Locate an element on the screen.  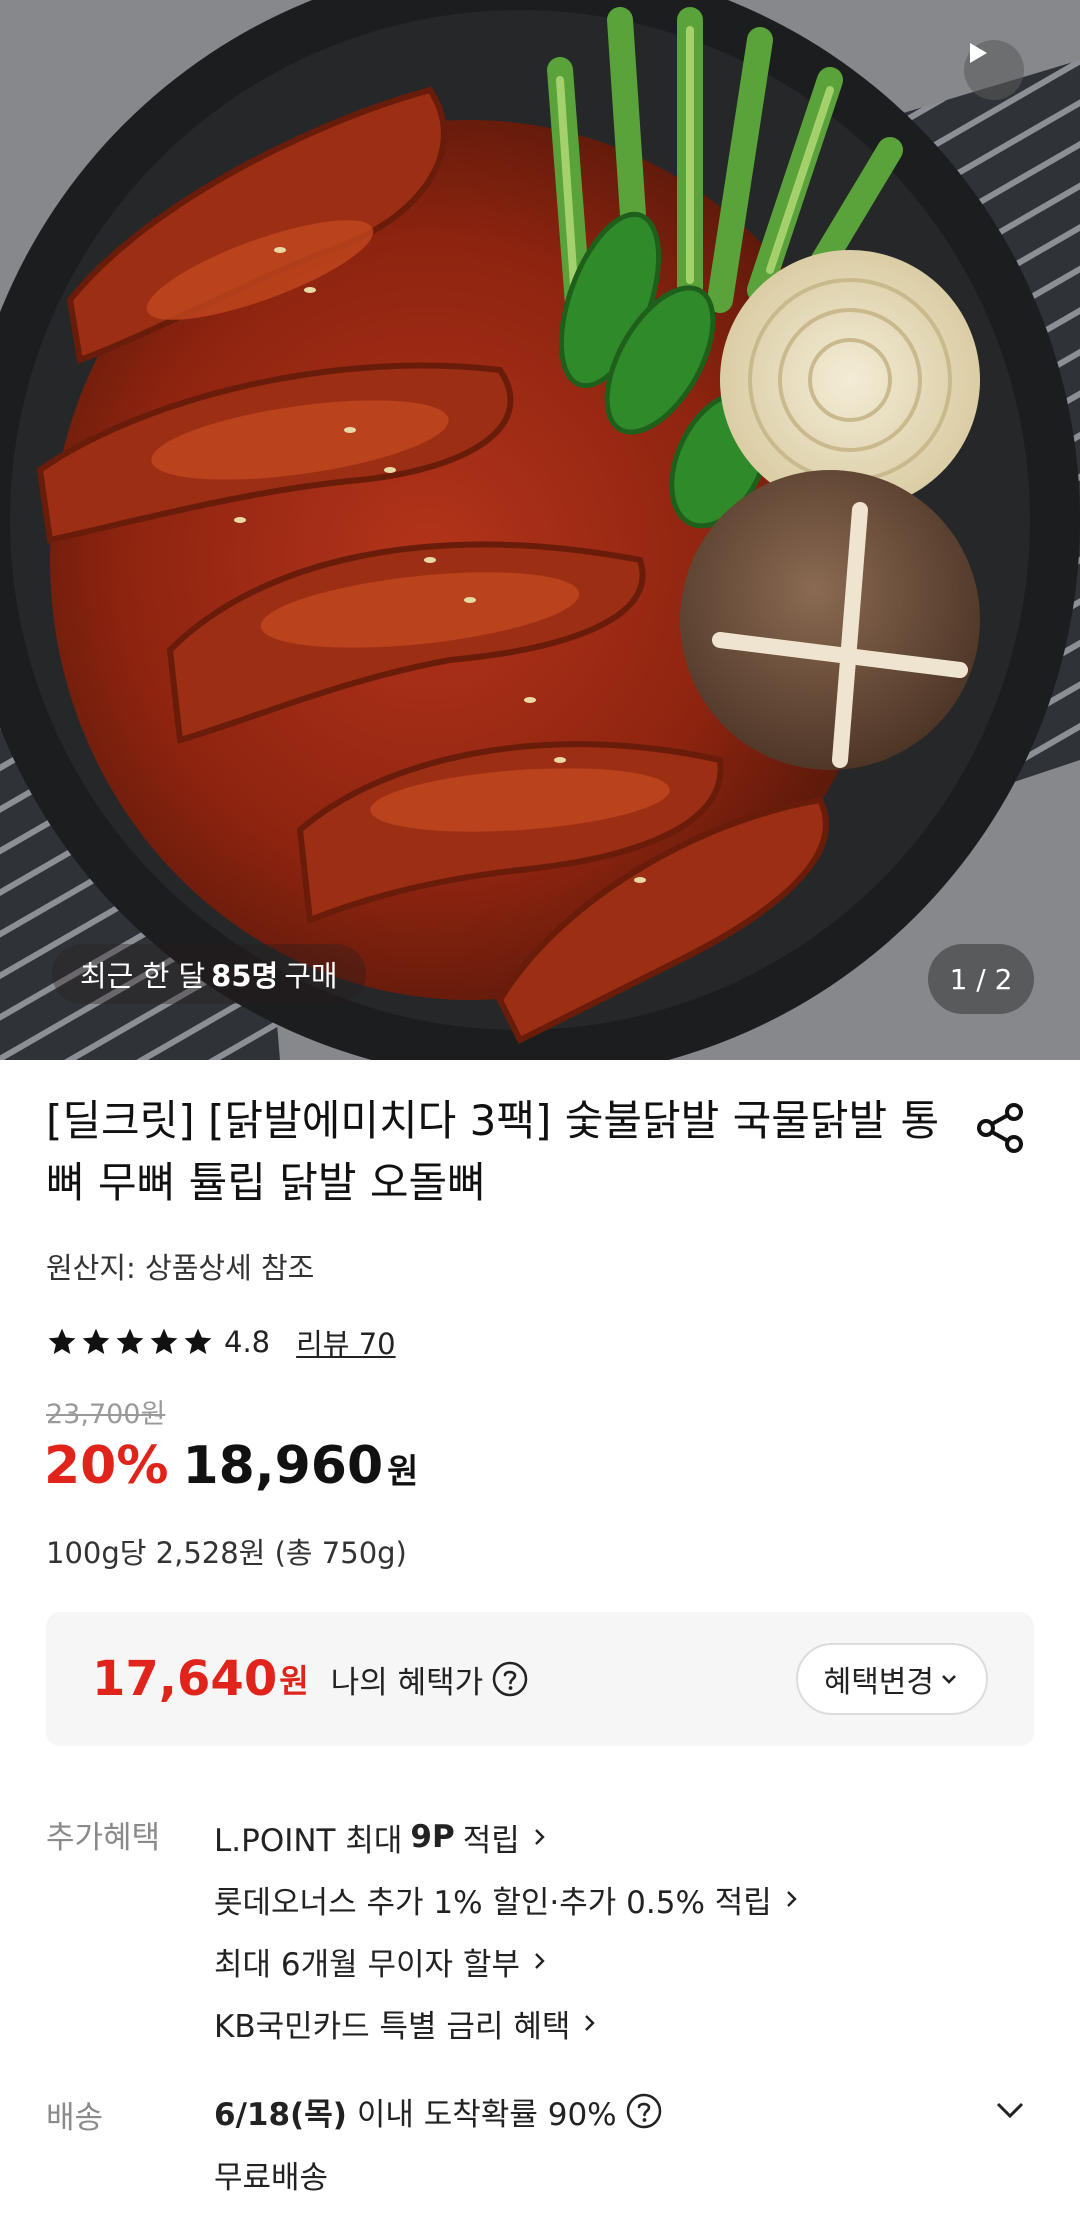
benefit-lotte-owners: 롯데오너스 추가 1% 할인·추가 0.5% 적립 is located at coordinates (508, 1899).